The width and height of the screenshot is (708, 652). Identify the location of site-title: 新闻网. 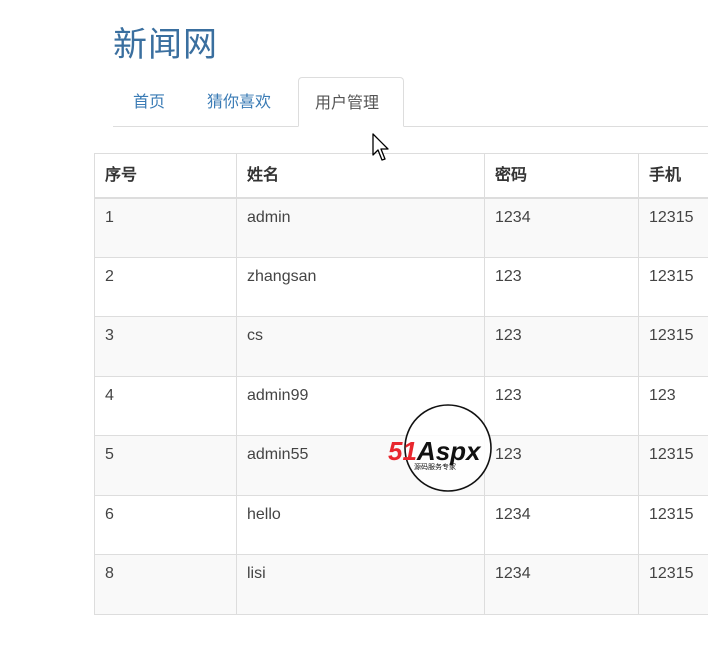
(165, 45).